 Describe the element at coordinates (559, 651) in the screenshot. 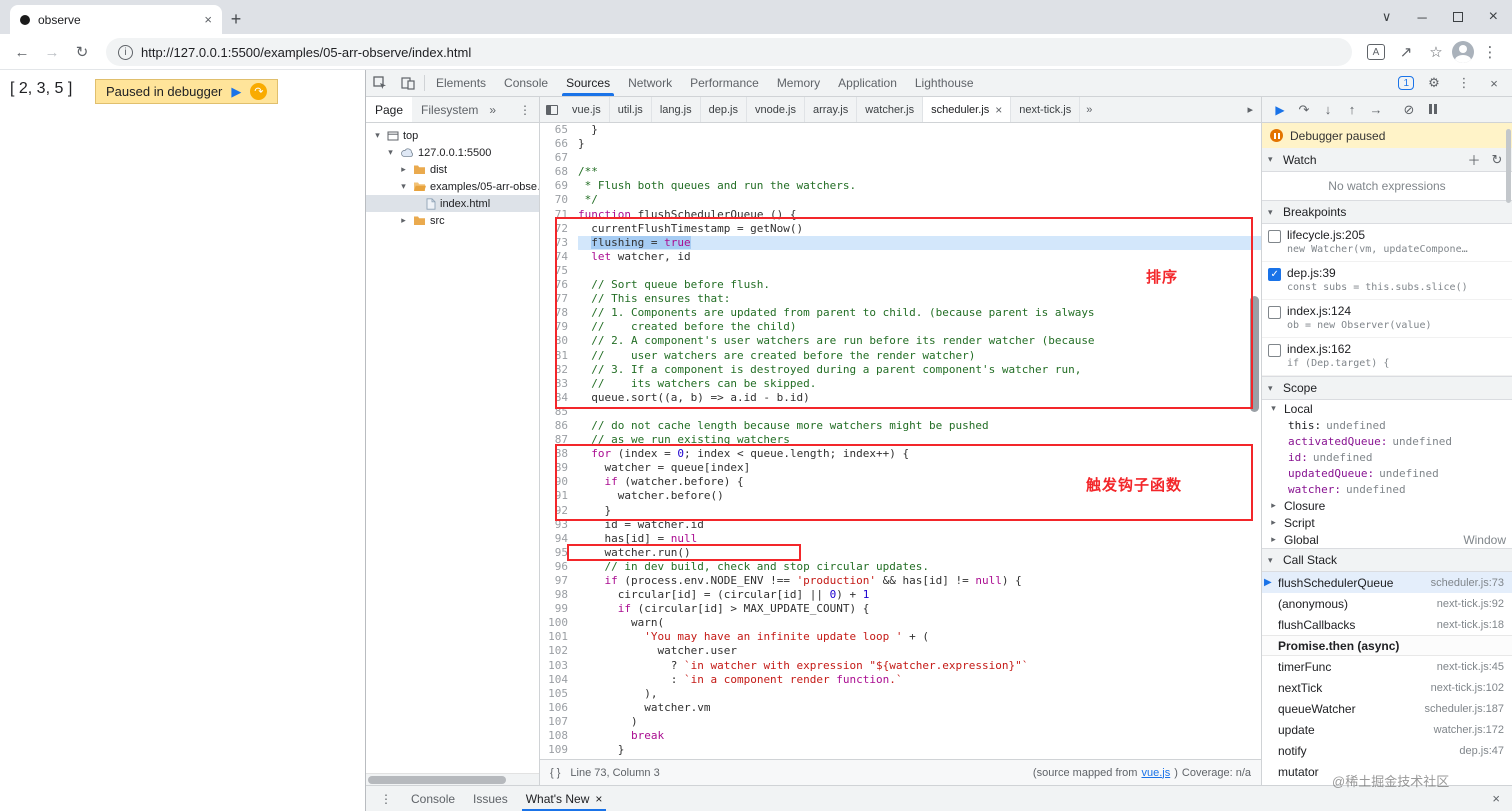

I see `line-number: 102` at that location.